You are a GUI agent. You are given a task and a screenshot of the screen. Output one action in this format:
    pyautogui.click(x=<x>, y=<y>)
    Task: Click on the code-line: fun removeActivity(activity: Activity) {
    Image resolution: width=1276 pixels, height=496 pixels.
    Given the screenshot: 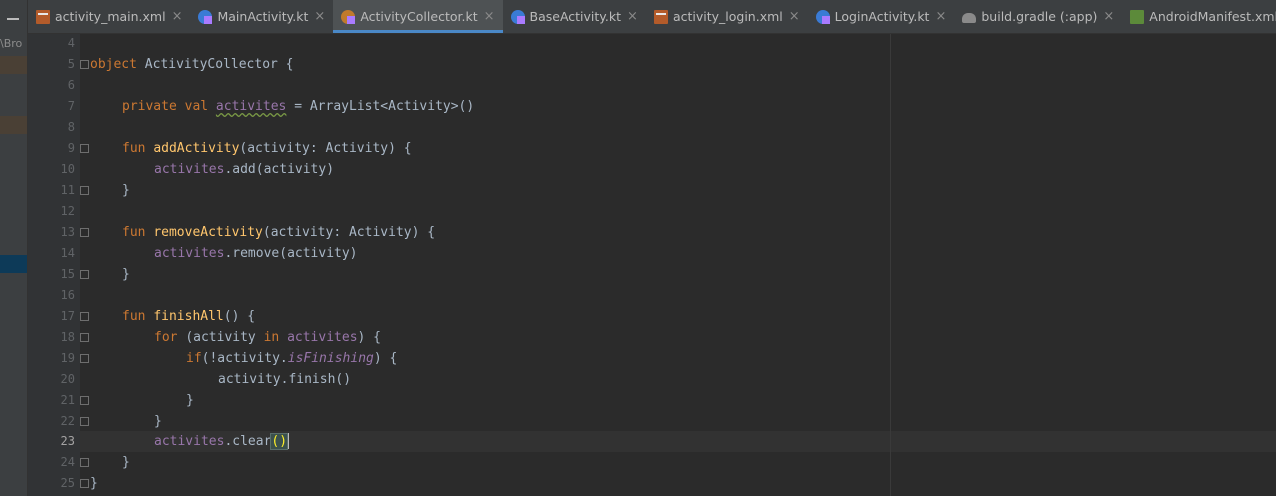 What is the action you would take?
    pyautogui.click(x=278, y=232)
    